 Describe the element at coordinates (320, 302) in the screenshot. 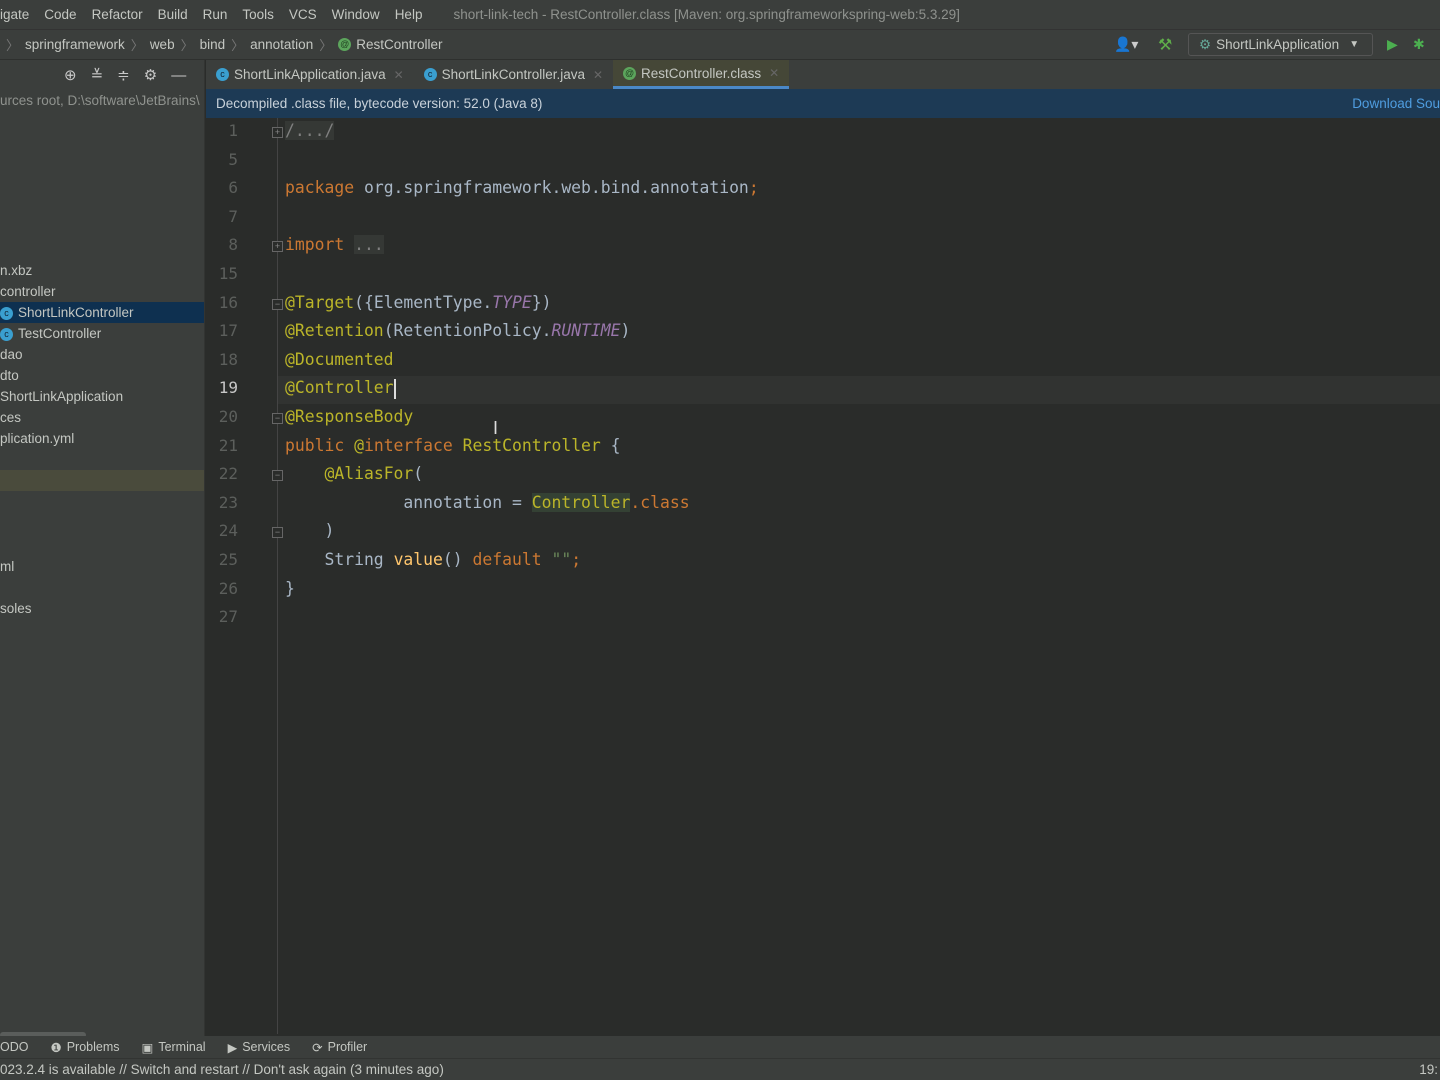

I see `code-token: @Target` at that location.